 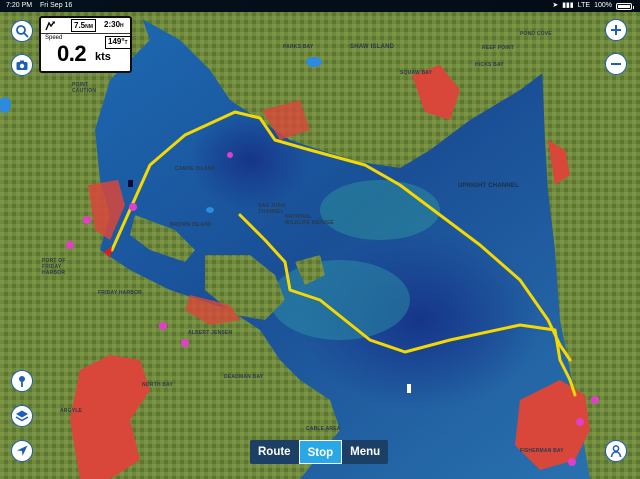 What do you see at coordinates (309, 220) in the screenshot?
I see `label-refuge: NATIONAL WILDLIFE REFUGE` at bounding box center [309, 220].